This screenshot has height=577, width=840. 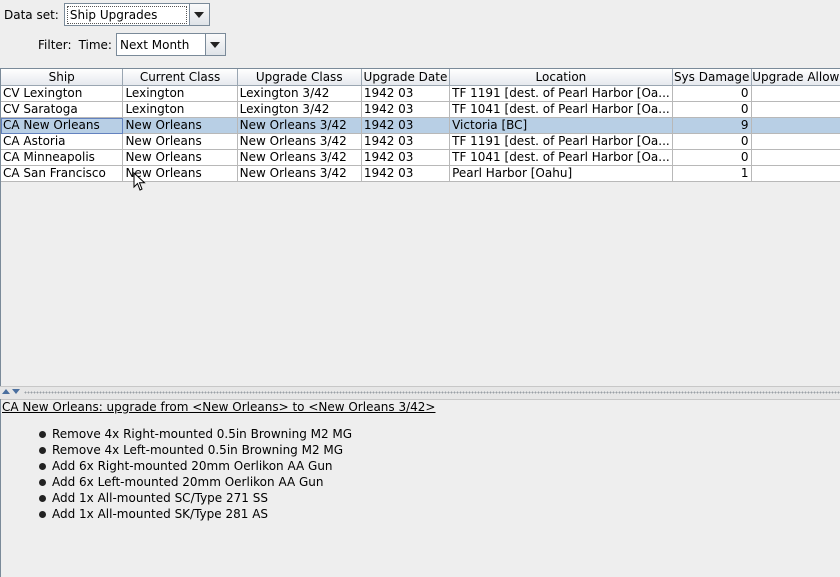 I want to click on dataset-dropdown-button, so click(x=198, y=14).